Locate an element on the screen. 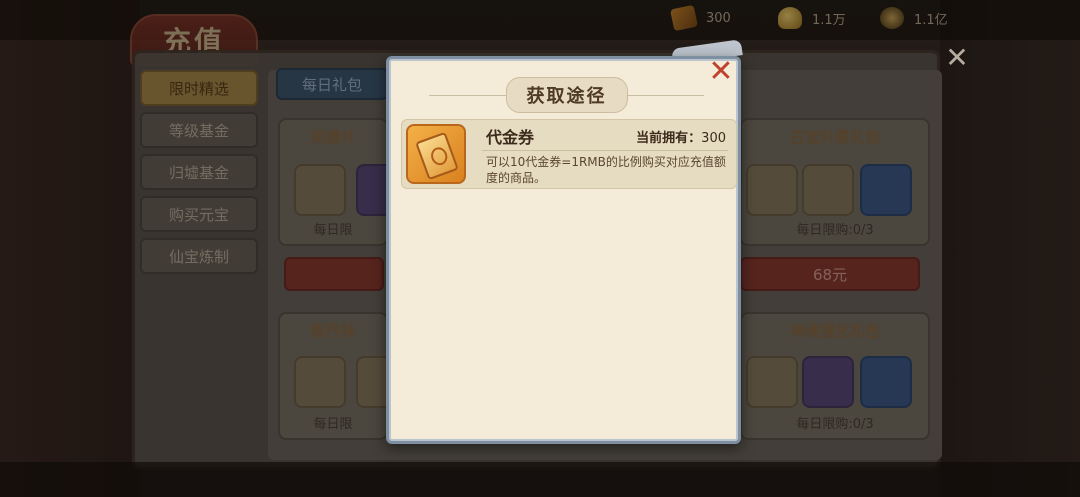  shop-close-icon: ✕ is located at coordinates (957, 59).